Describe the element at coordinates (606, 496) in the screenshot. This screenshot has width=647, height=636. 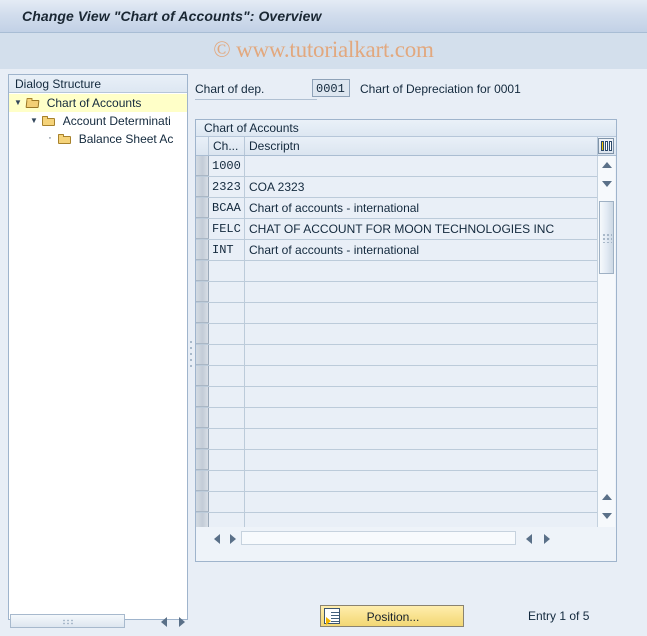
I see `scroll-page-up-button` at that location.